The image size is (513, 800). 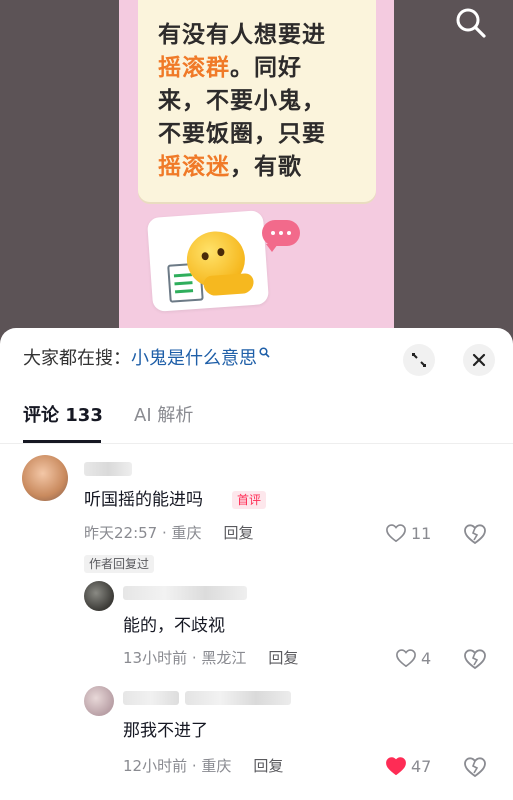 What do you see at coordinates (165, 731) in the screenshot?
I see `reply-text: 那我不进了` at bounding box center [165, 731].